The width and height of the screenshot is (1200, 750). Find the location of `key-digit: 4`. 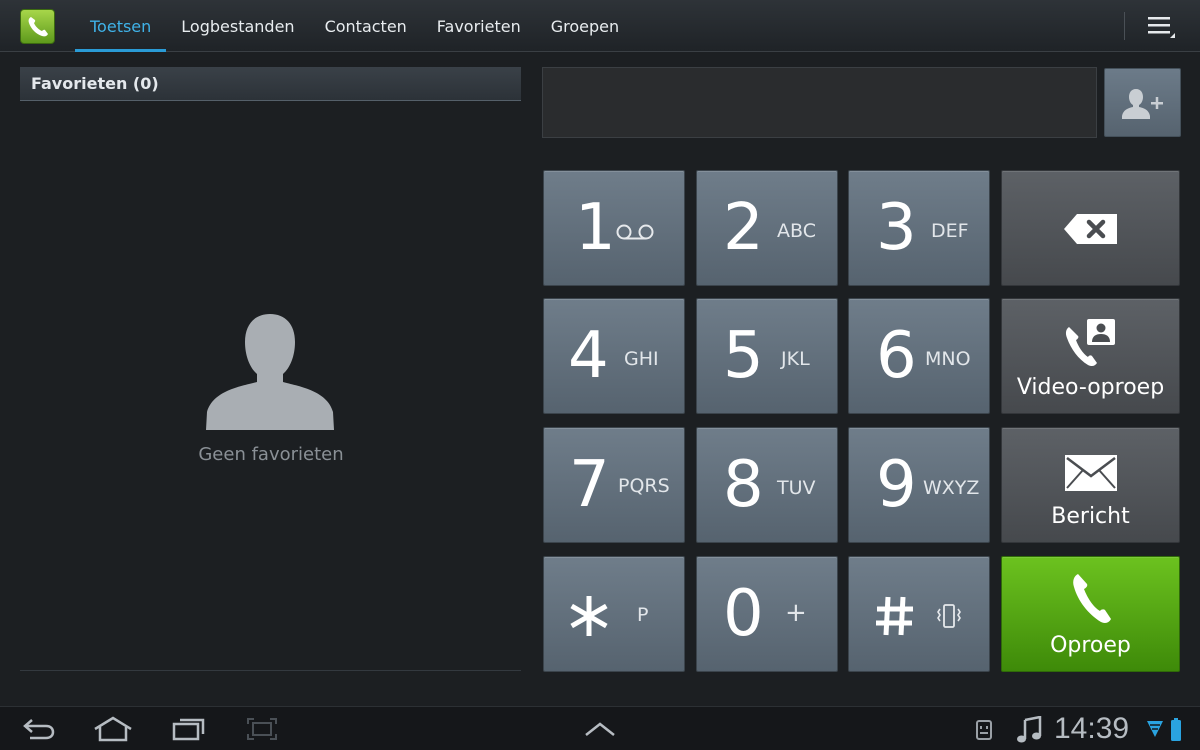

key-digit: 4 is located at coordinates (588, 356).